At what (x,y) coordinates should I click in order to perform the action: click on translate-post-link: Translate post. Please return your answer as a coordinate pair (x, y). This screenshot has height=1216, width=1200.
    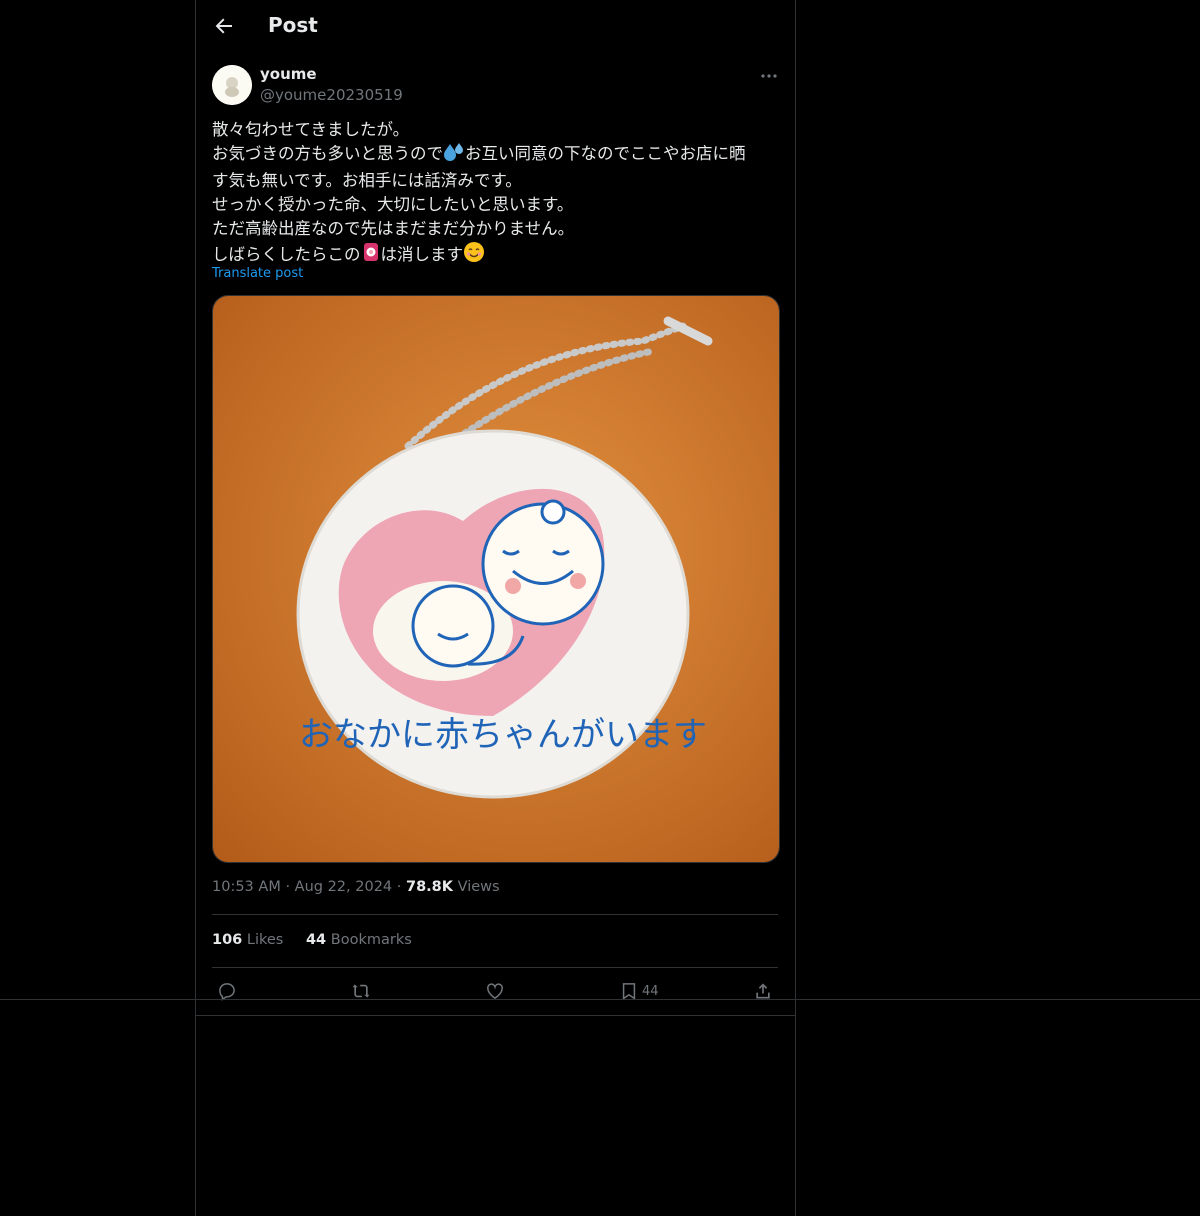
    Looking at the image, I should click on (257, 273).